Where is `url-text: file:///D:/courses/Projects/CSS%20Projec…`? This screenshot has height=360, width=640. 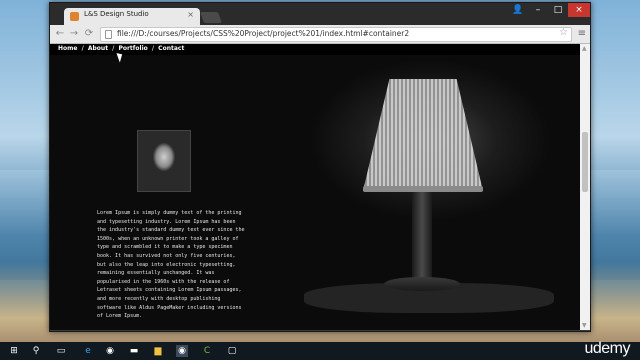 url-text: file:///D:/courses/Projects/CSS%20Projec… is located at coordinates (263, 33).